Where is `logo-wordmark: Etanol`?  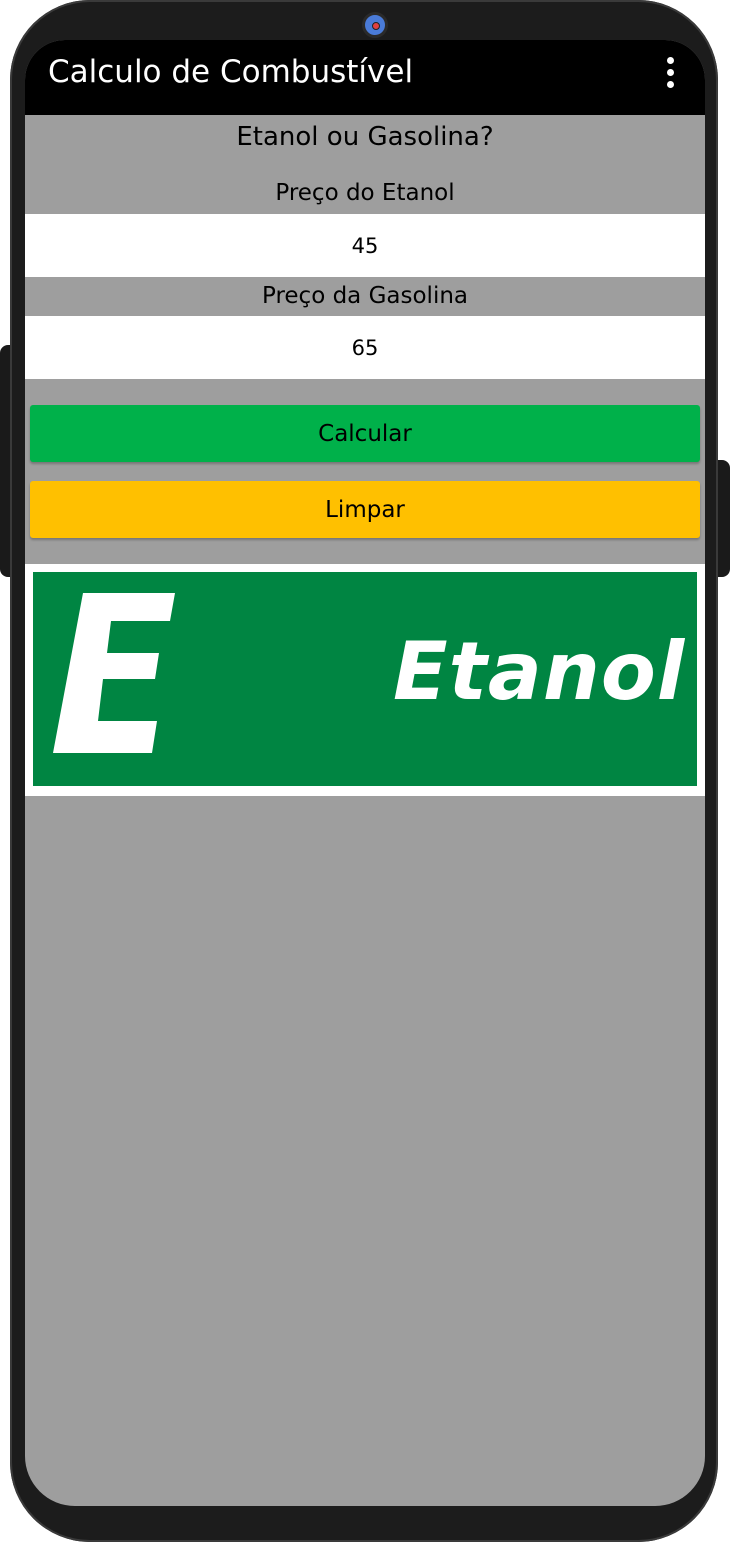
logo-wordmark: Etanol is located at coordinates (539, 671).